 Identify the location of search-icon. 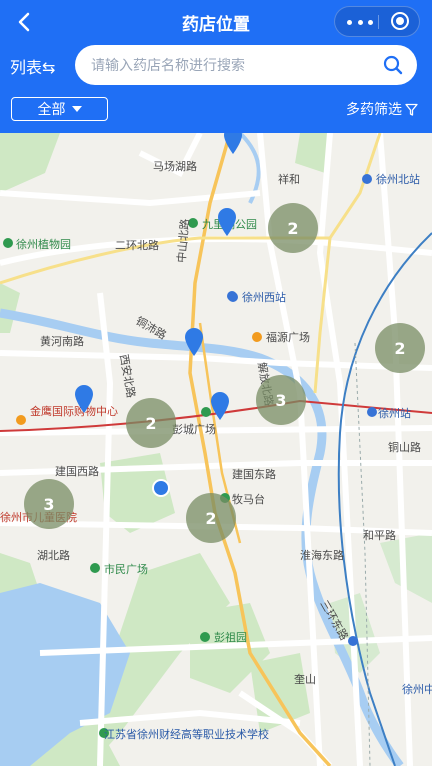
(393, 65).